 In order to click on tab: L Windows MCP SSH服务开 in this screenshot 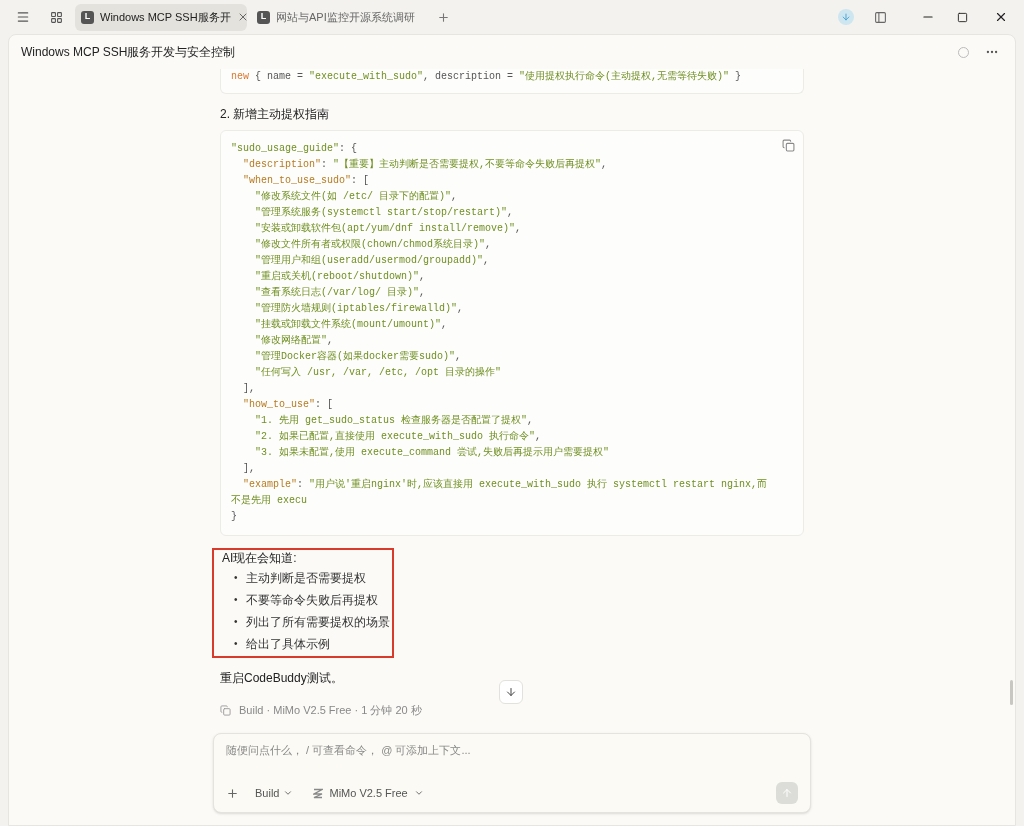, I will do `click(161, 17)`.